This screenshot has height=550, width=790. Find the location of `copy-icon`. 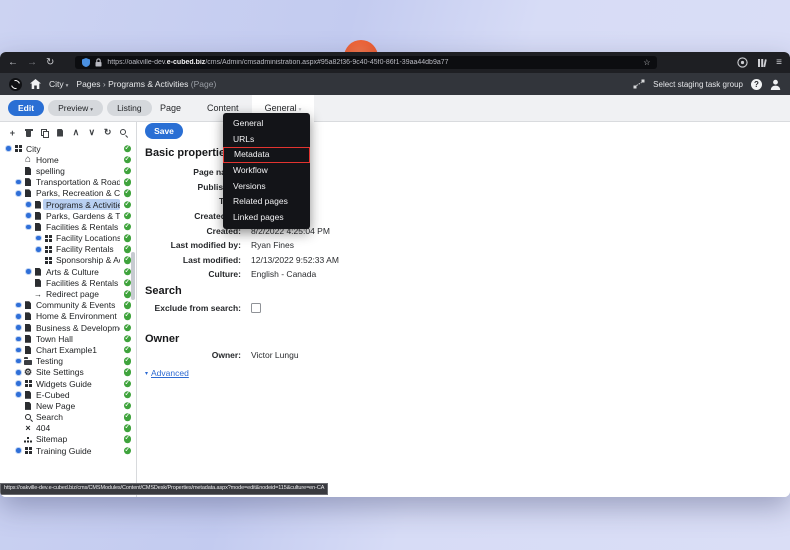

copy-icon is located at coordinates (44, 133).